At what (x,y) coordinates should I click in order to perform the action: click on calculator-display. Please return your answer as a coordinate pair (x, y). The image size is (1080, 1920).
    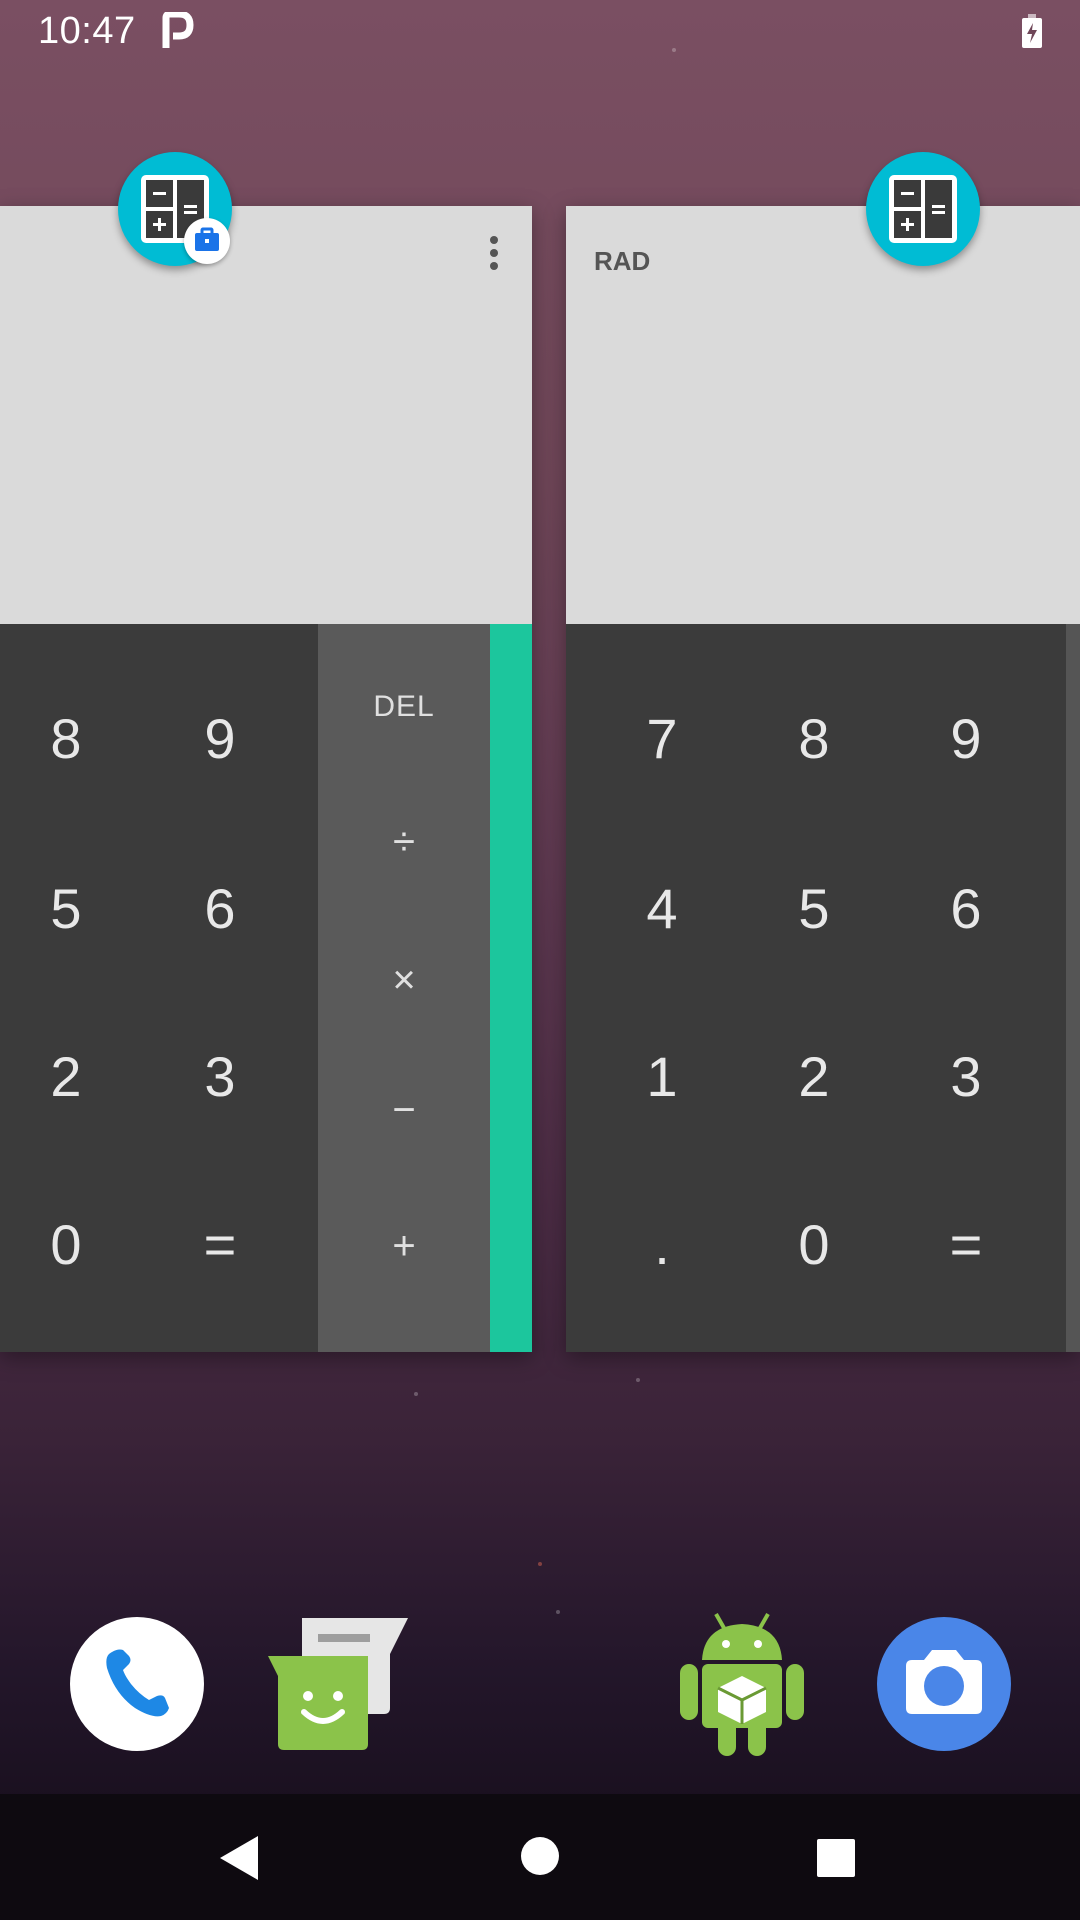
    Looking at the image, I should click on (266, 415).